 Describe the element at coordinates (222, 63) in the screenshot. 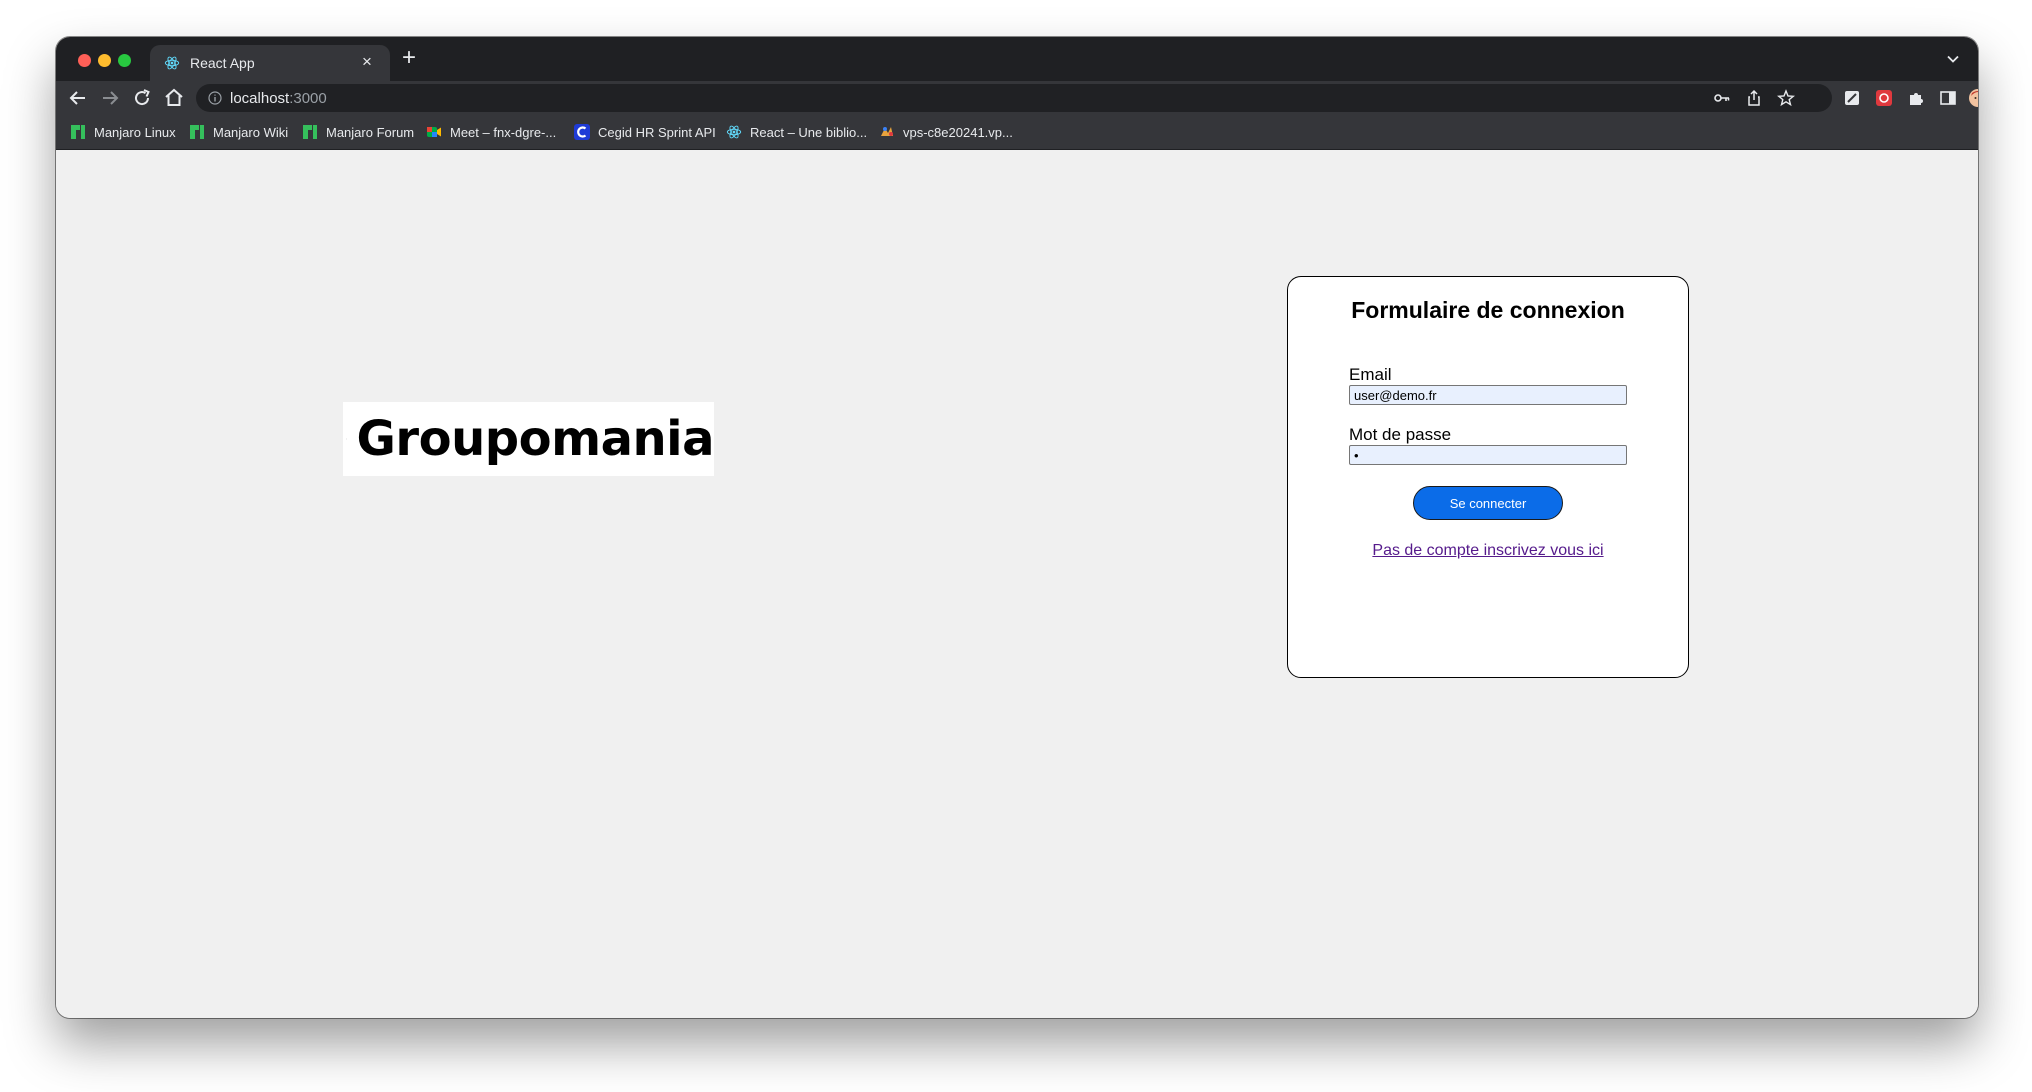

I see `tab-title: React App` at that location.